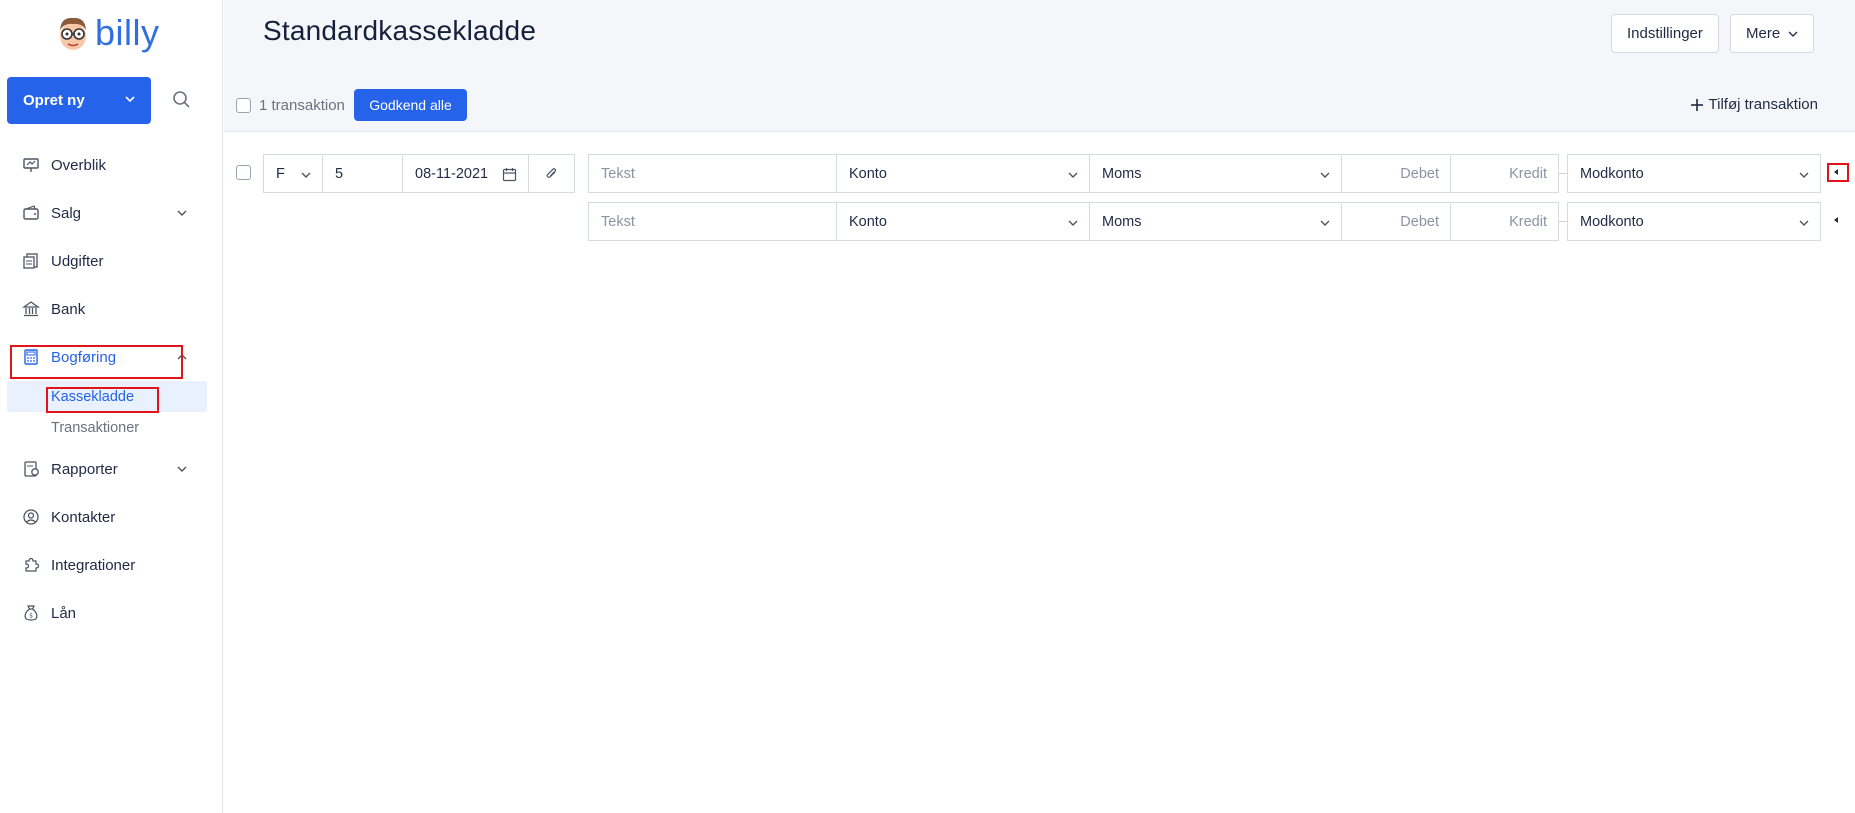  I want to click on type-select: F, so click(293, 173).